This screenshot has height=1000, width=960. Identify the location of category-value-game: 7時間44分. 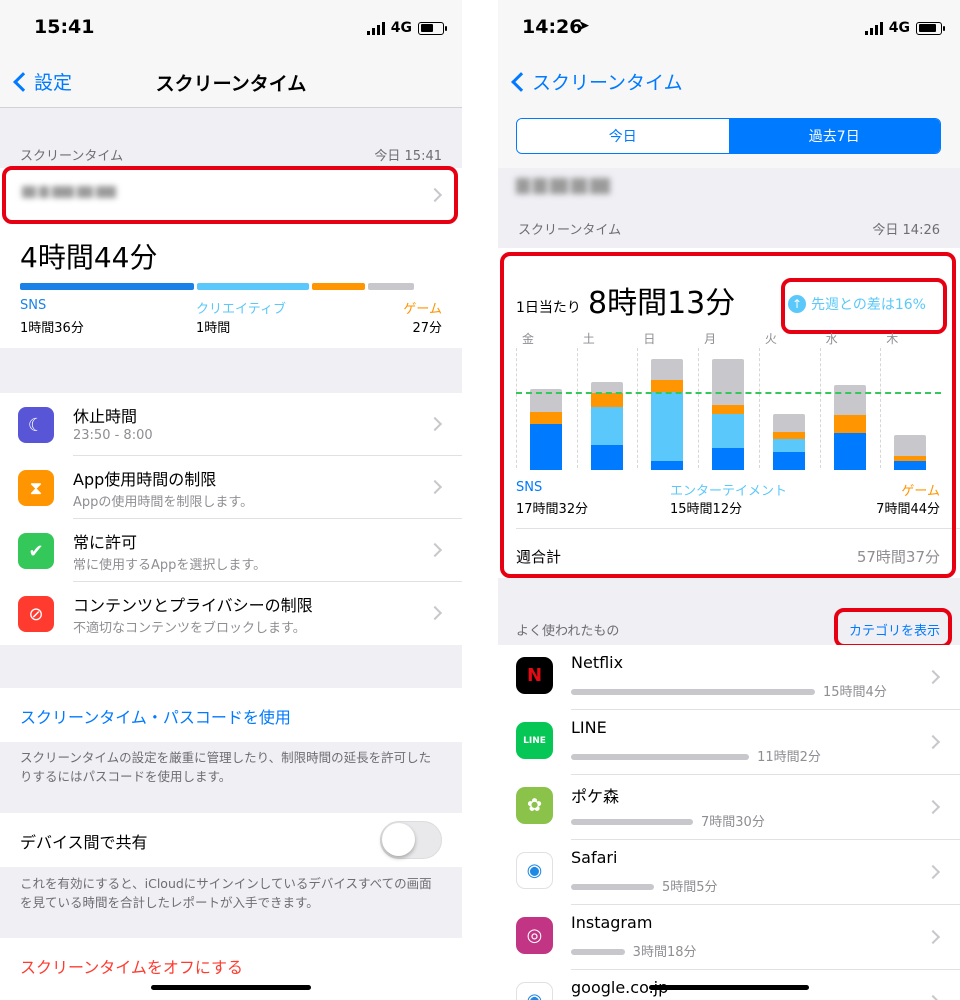
(908, 509).